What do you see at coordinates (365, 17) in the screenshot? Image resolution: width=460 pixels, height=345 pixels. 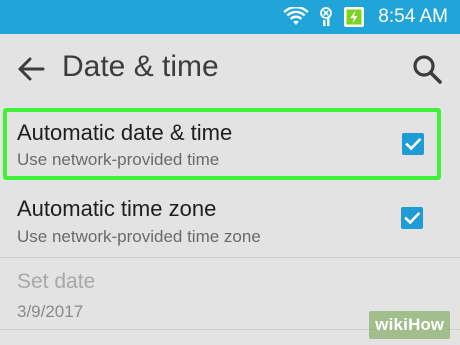 I see `status-icons: 8:54 AM` at bounding box center [365, 17].